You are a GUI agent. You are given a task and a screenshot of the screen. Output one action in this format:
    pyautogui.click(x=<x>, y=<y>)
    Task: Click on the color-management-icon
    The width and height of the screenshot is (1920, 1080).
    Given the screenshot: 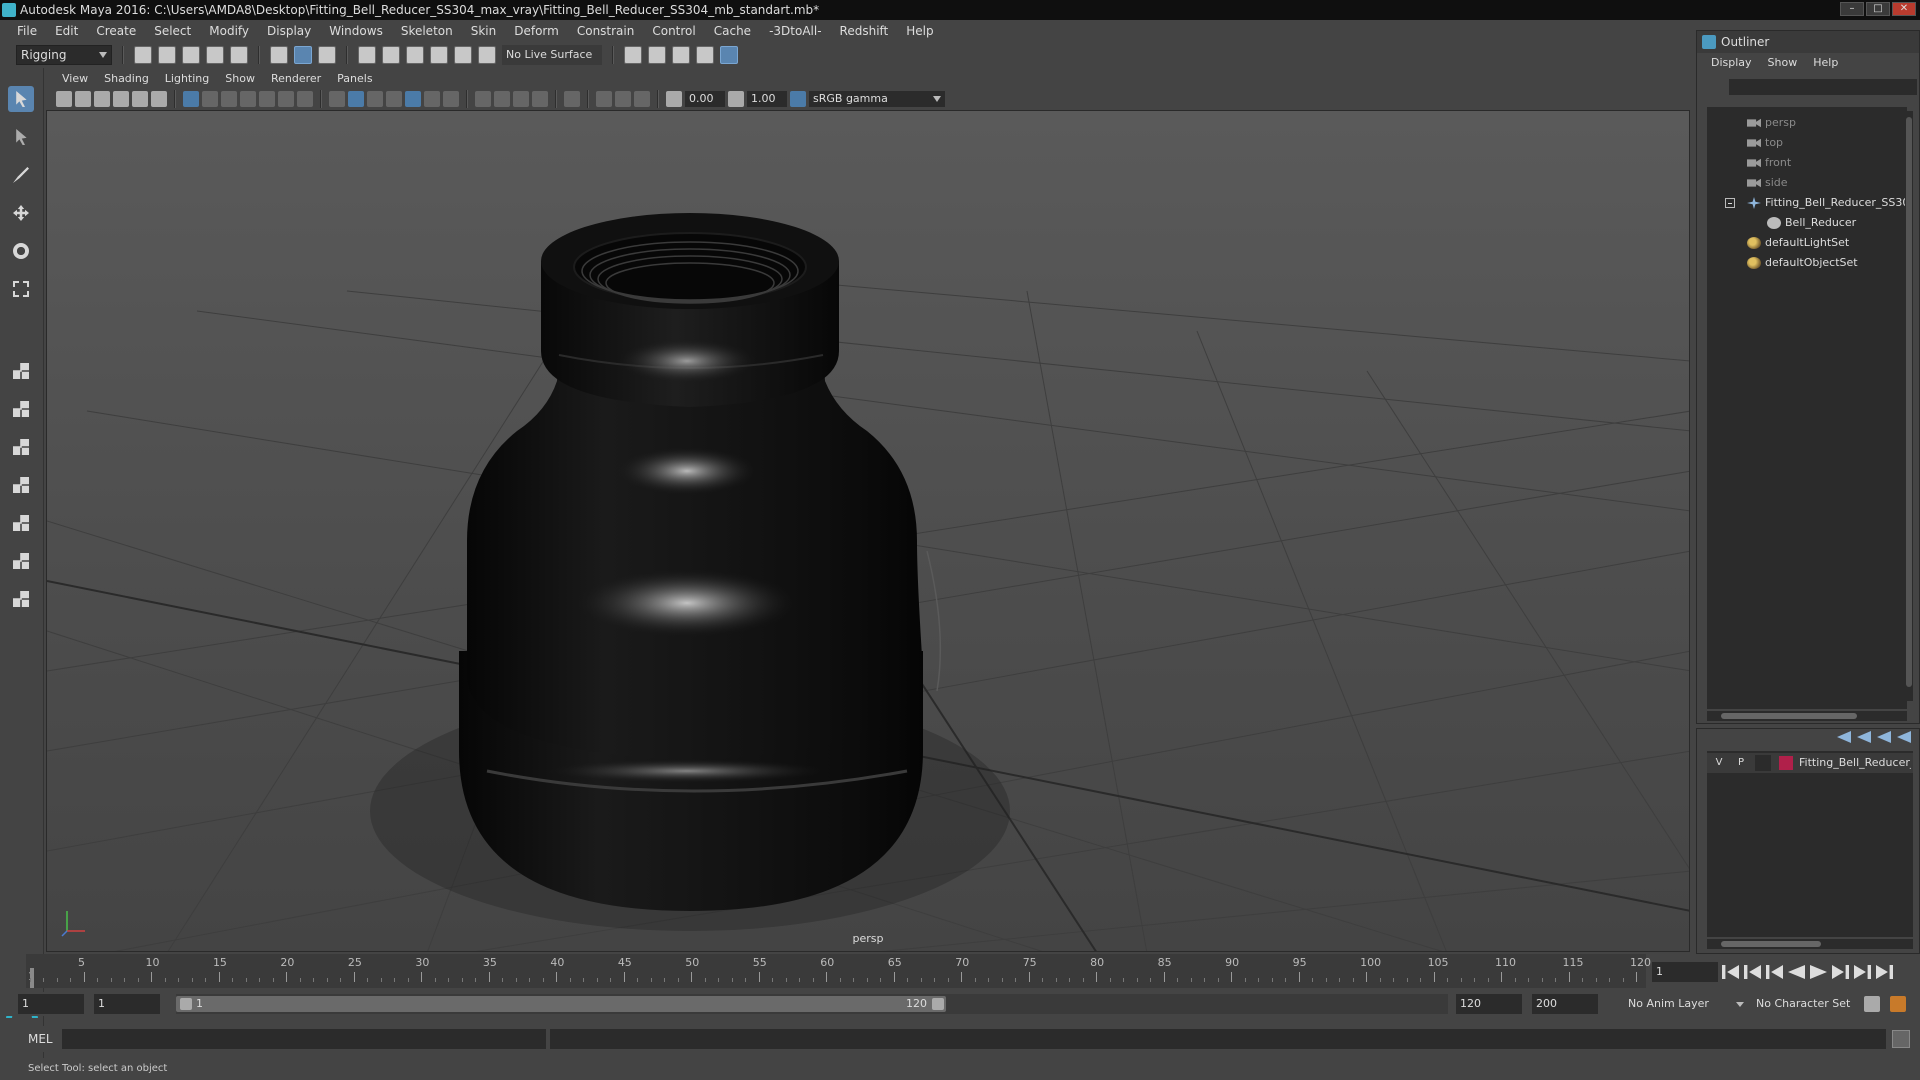 What is the action you would take?
    pyautogui.click(x=798, y=99)
    